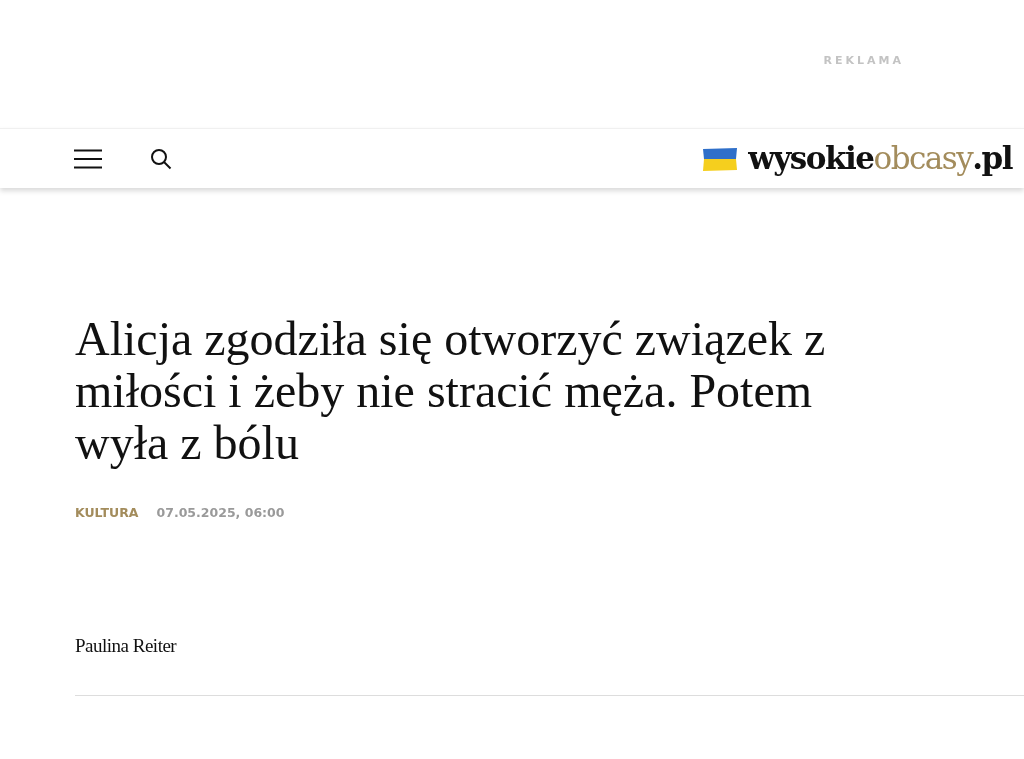  I want to click on flag-icon, so click(720, 158).